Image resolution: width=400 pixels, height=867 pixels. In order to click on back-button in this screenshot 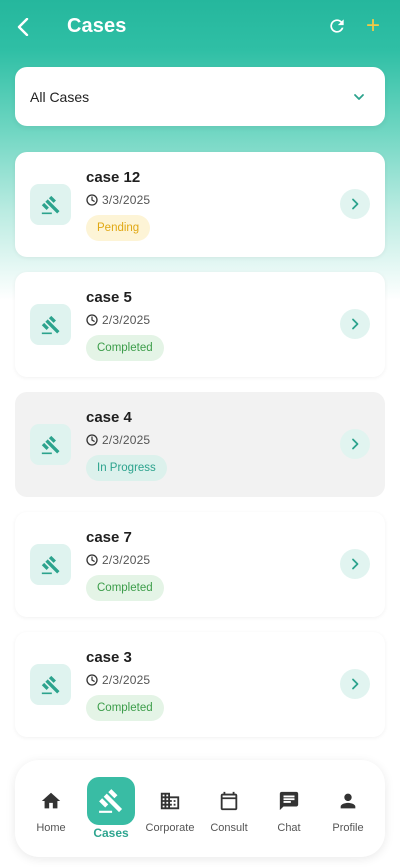, I will do `click(23, 27)`.